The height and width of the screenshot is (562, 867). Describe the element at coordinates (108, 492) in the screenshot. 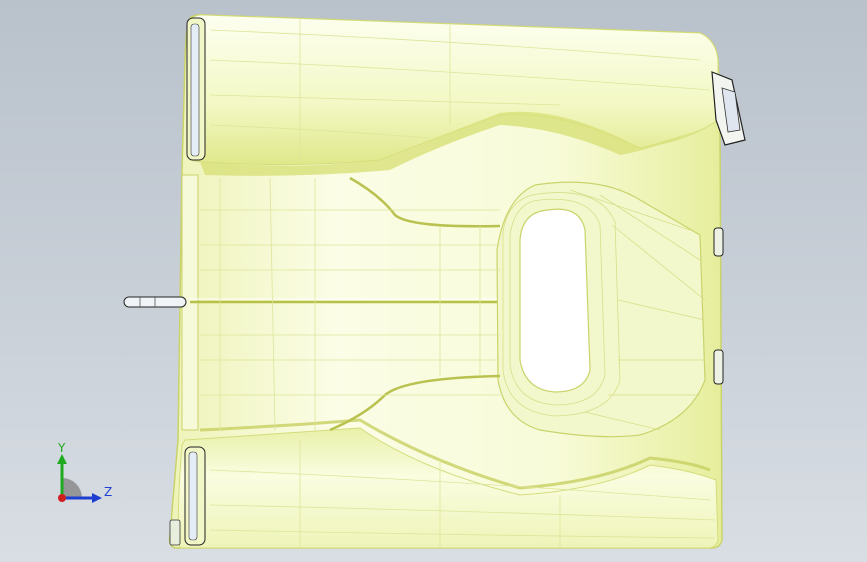

I see `z-axis-label: Z` at that location.